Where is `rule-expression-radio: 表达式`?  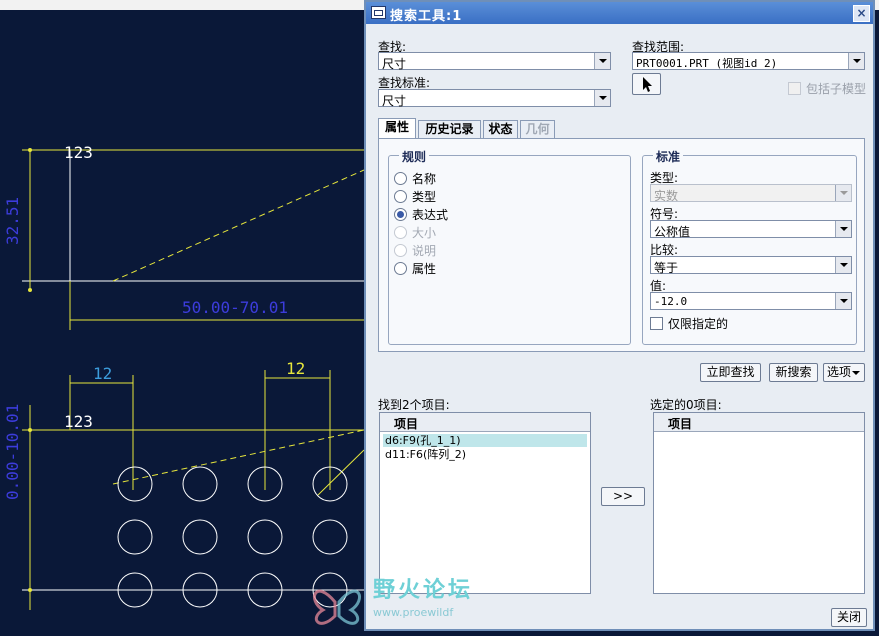
rule-expression-radio: 表达式 is located at coordinates (421, 214).